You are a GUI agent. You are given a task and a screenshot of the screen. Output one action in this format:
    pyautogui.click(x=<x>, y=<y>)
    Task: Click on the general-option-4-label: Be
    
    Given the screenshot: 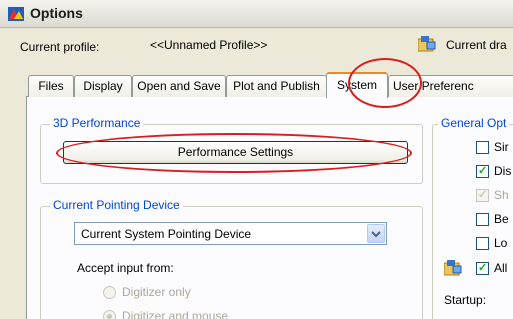 What is the action you would take?
    pyautogui.click(x=501, y=219)
    